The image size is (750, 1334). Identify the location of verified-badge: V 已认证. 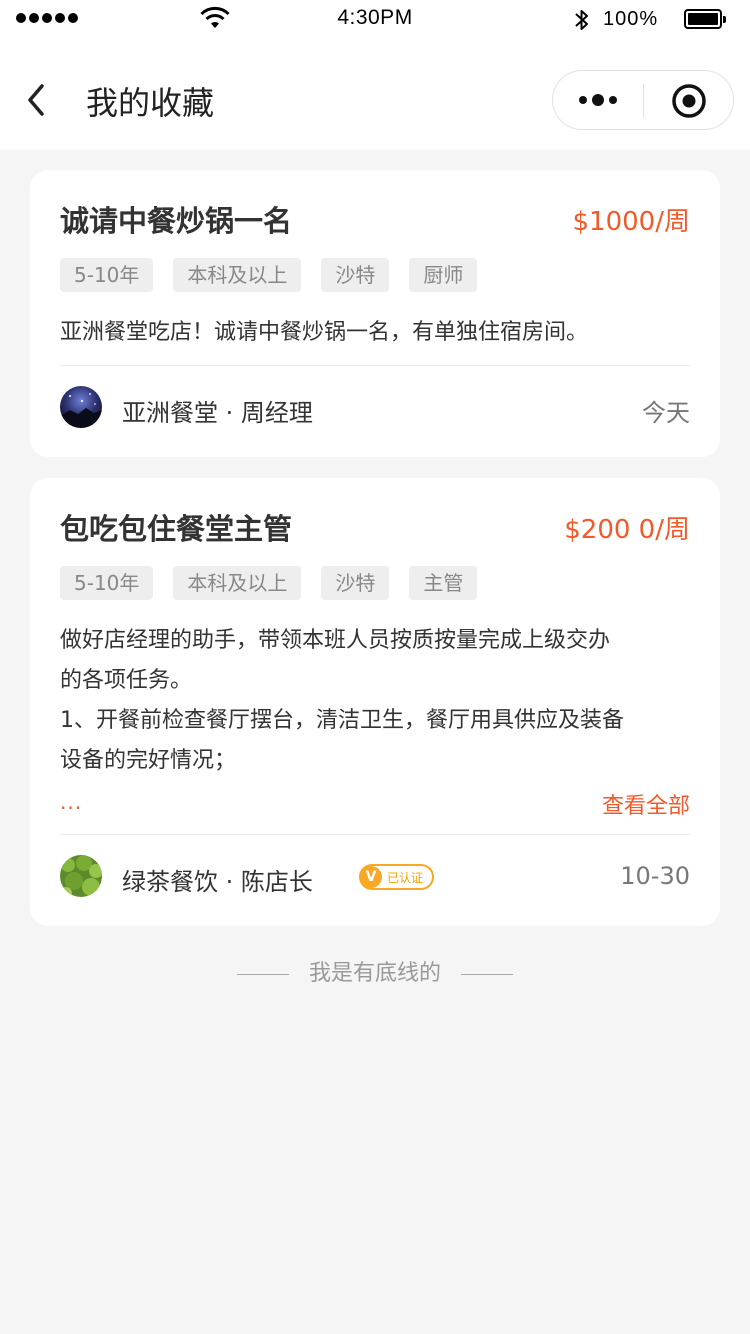
(396, 877).